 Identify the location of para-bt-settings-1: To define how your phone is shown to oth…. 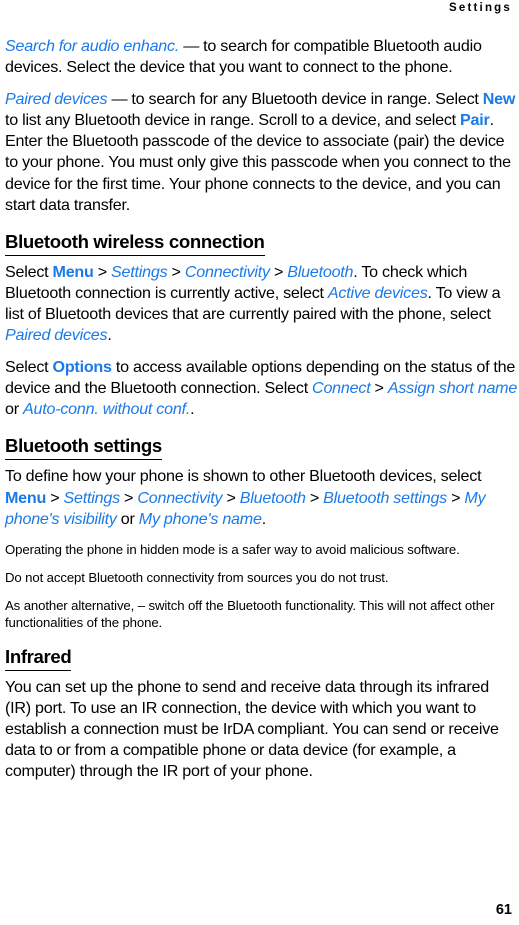
(261, 497).